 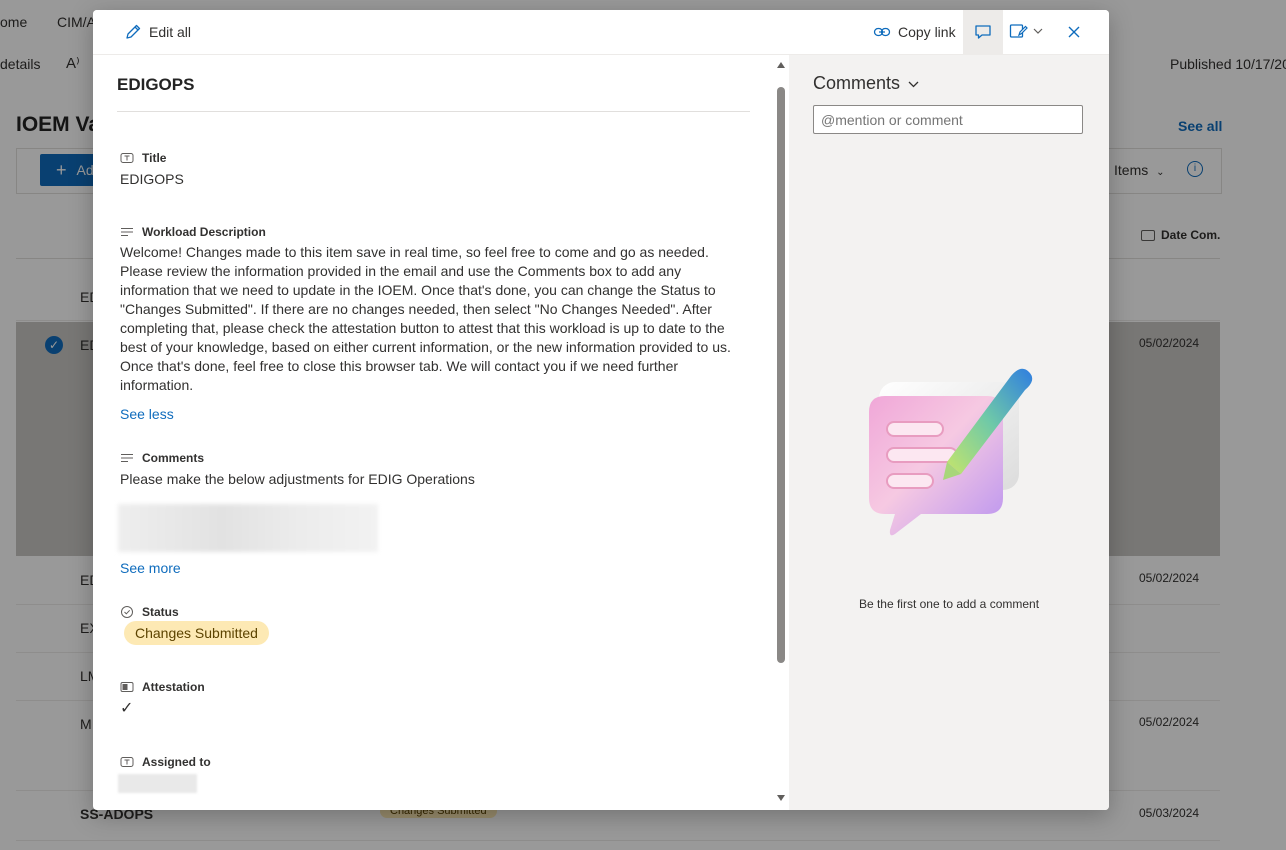 I want to click on close-icon, so click(x=1074, y=32).